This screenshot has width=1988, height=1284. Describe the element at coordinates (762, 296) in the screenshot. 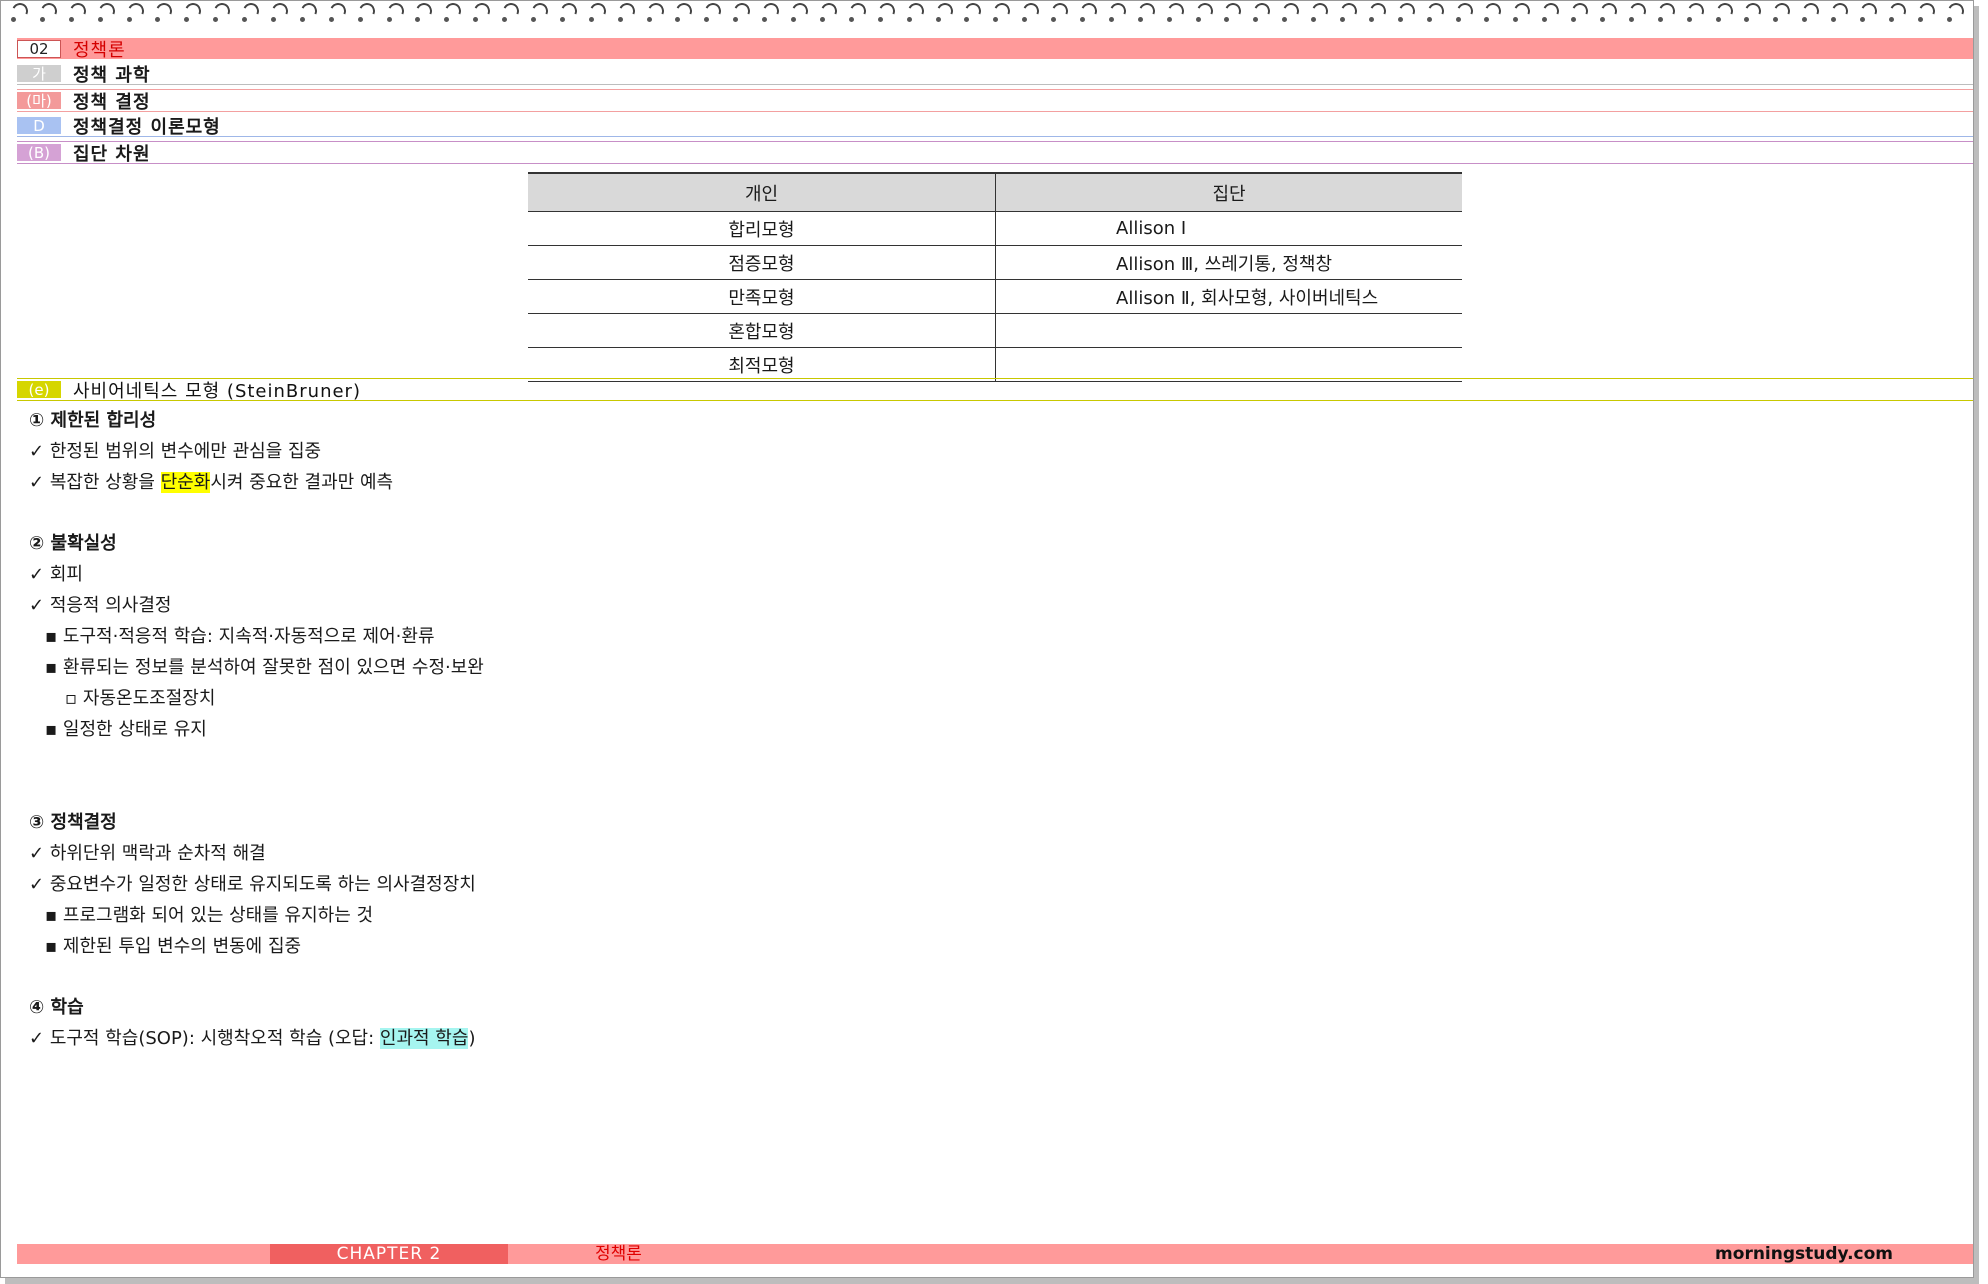

I see `cell-individual: 만족모형` at that location.